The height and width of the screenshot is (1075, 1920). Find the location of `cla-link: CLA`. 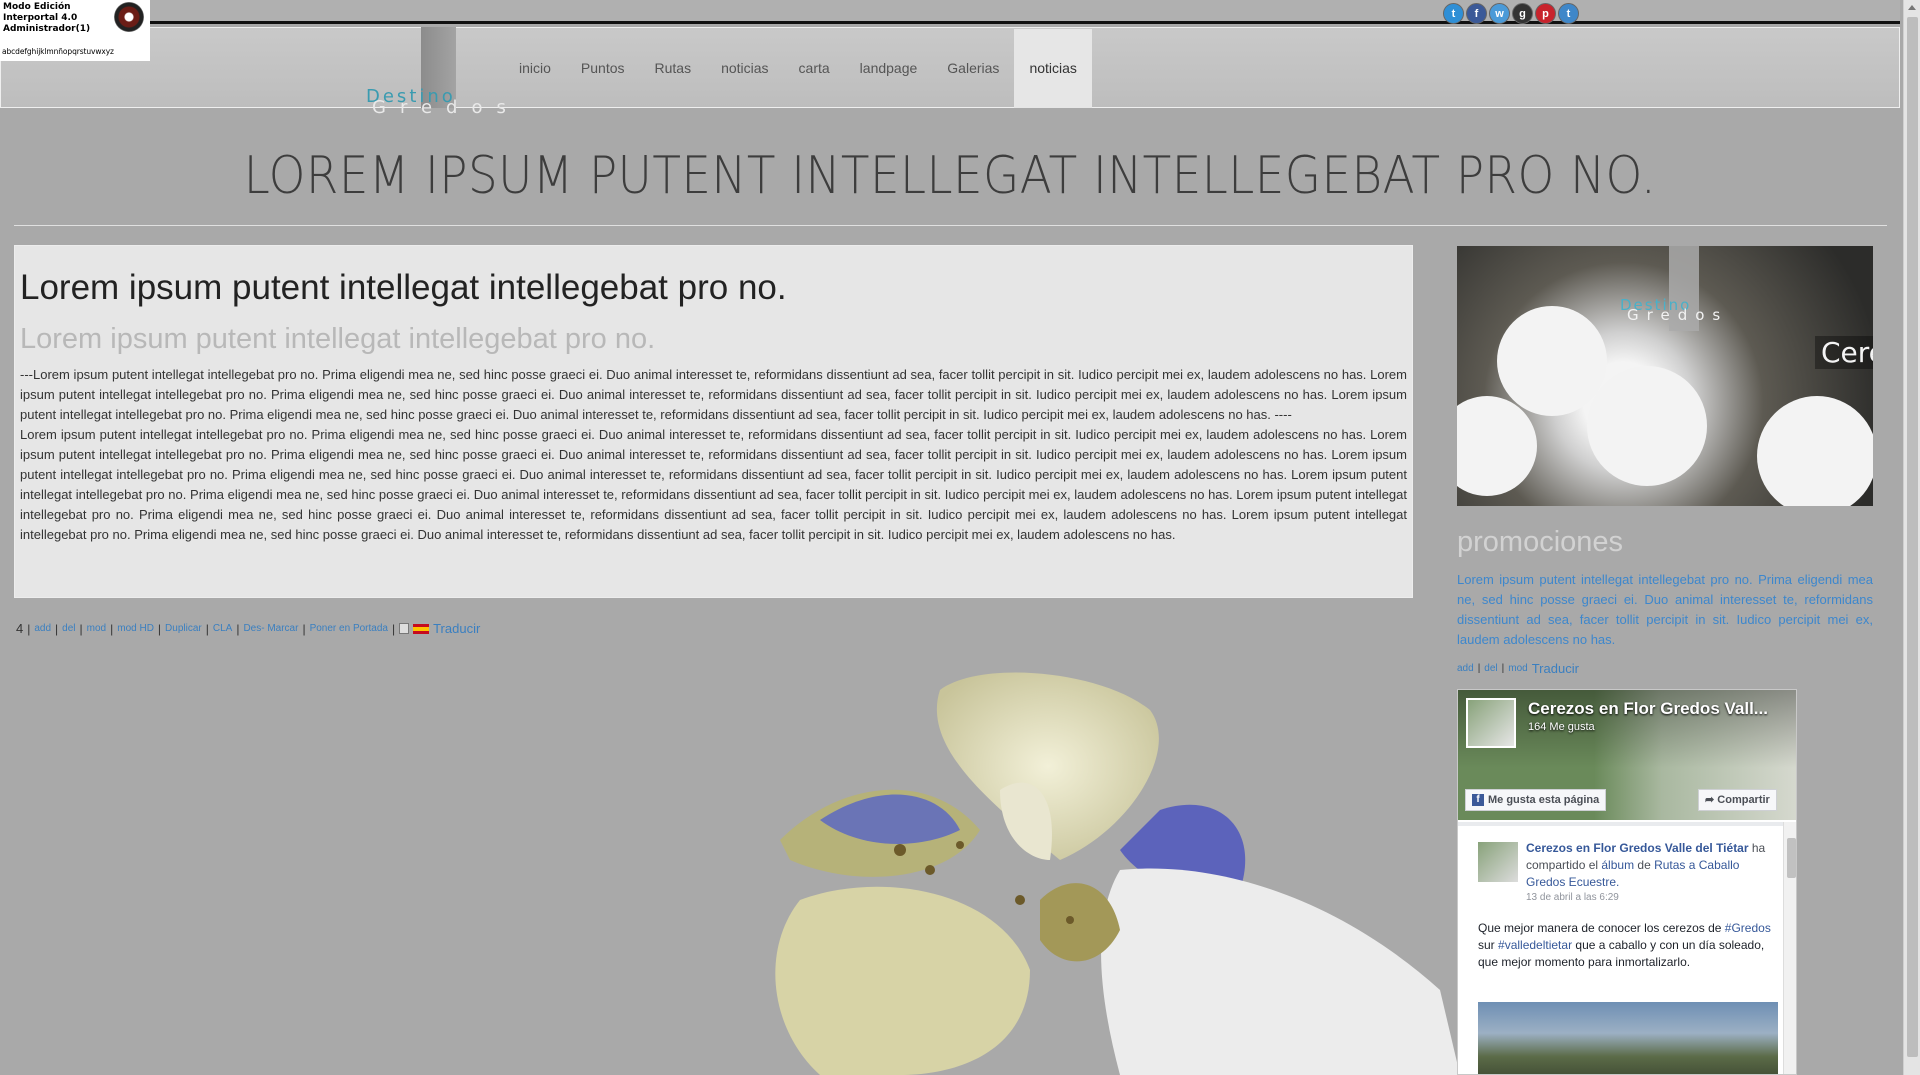

cla-link: CLA is located at coordinates (222, 628).